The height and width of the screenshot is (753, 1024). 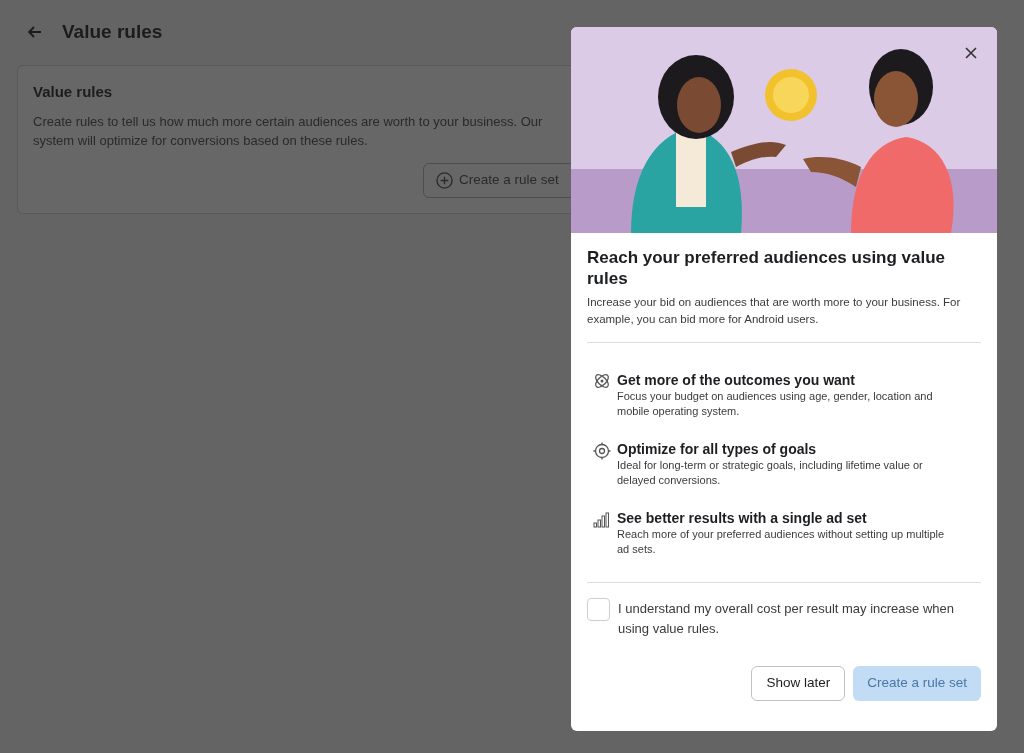 I want to click on feature-description: Reach more of your preferred audiences without setting up multiple ad sets., so click(x=781, y=542).